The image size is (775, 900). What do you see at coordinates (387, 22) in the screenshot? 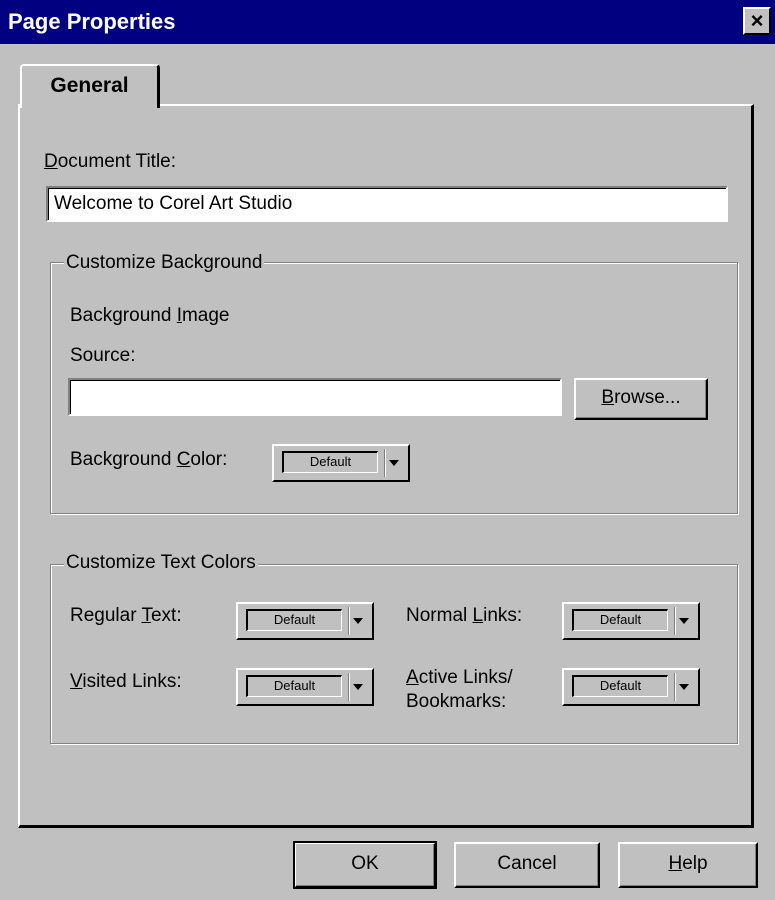
I see `title-bar: Page Properties ×` at bounding box center [387, 22].